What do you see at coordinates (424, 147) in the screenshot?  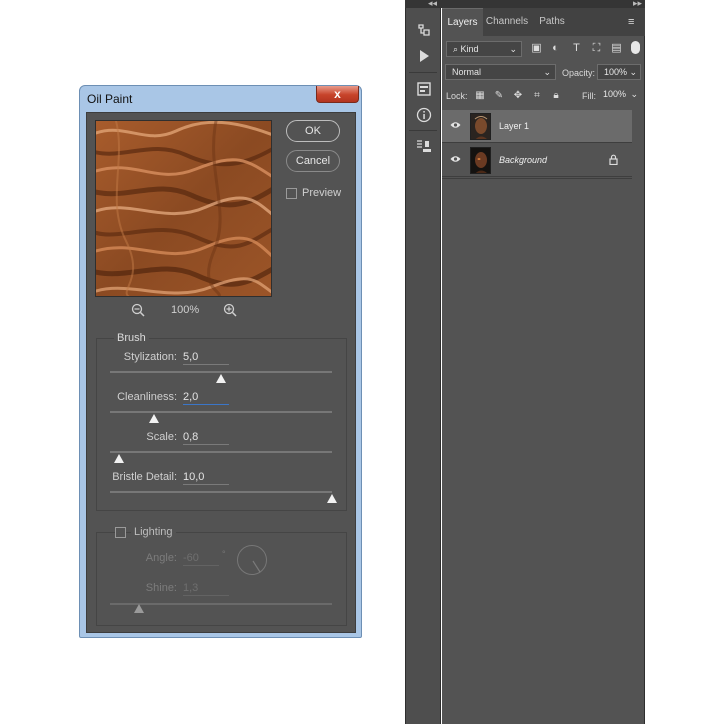 I see `clone-source-icon` at bounding box center [424, 147].